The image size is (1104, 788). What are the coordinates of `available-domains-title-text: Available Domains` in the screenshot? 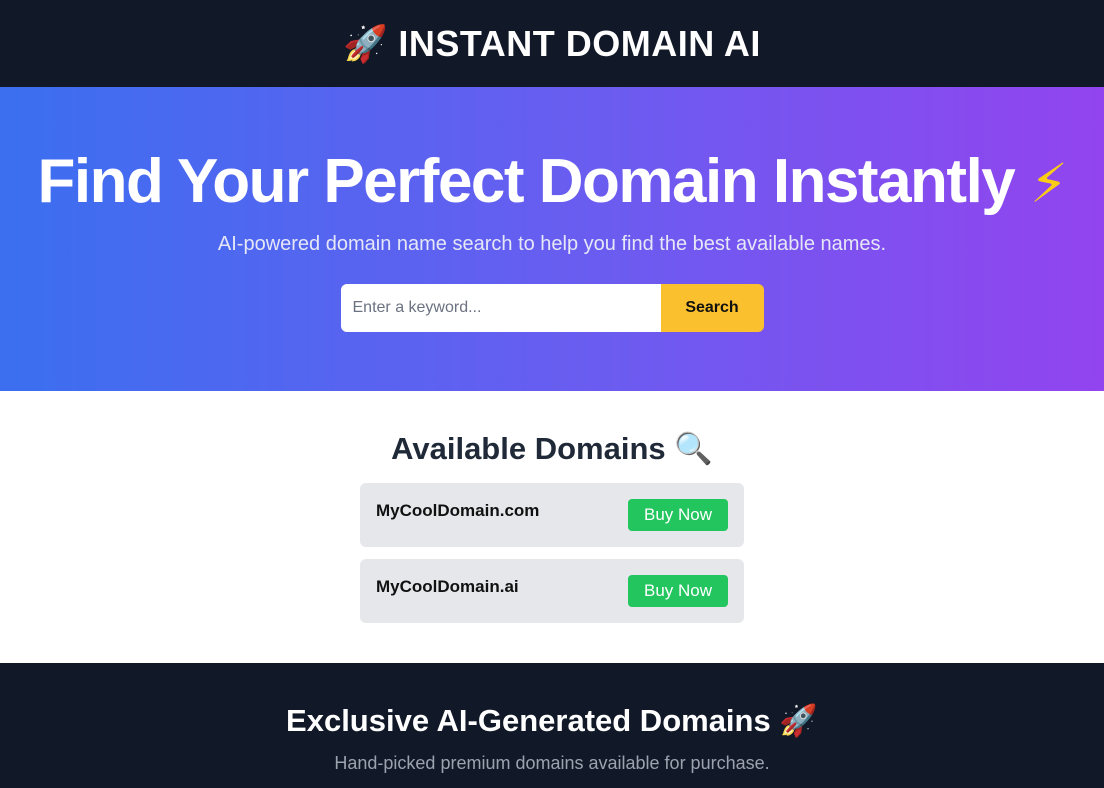 It's located at (528, 448).